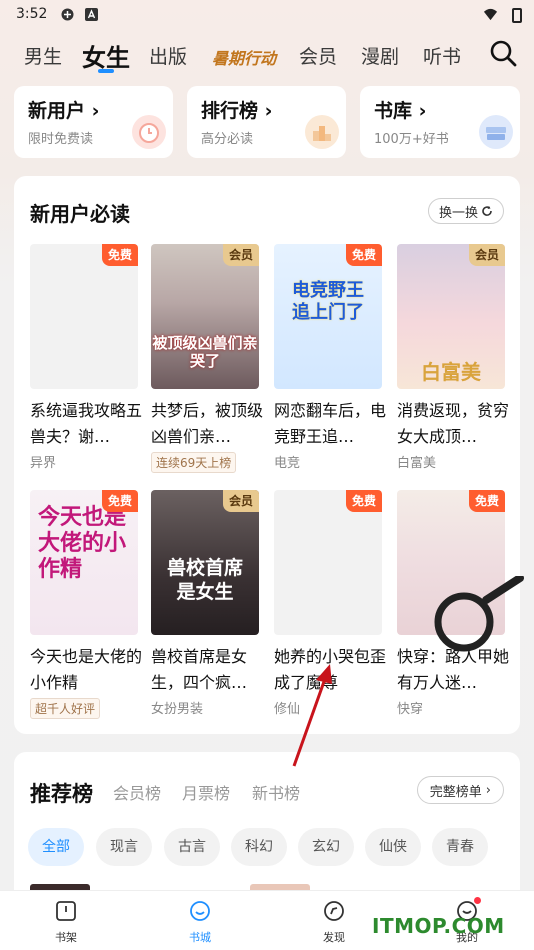 The image size is (534, 950). I want to click on cover-title: 电竞野王追上门了, so click(328, 301).